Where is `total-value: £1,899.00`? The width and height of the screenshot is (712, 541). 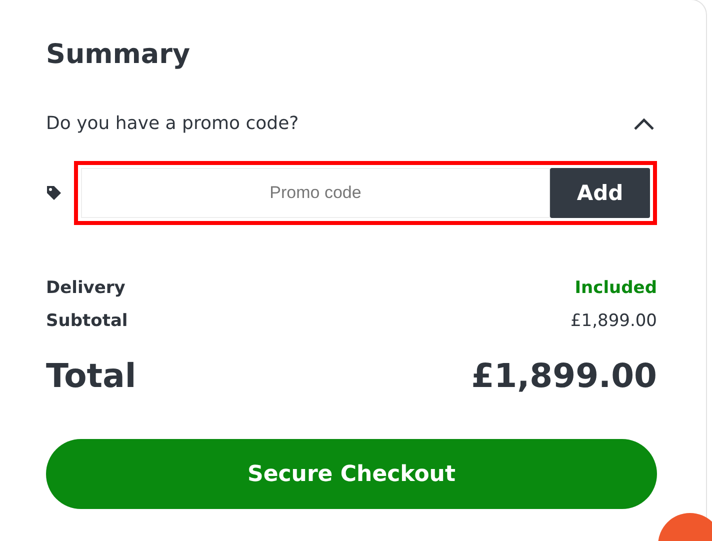 total-value: £1,899.00 is located at coordinates (564, 375).